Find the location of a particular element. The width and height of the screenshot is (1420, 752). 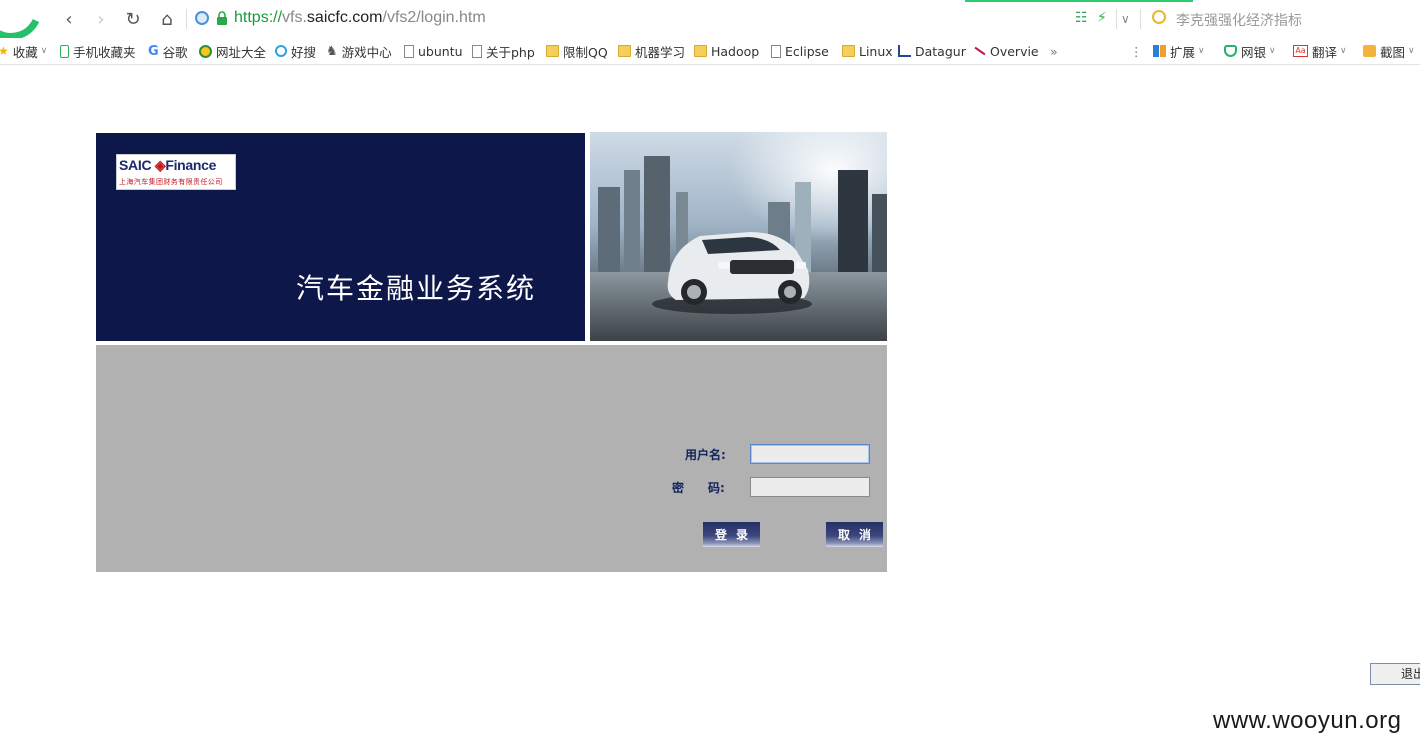

bookmark-limit-qq: 限制QQ is located at coordinates (577, 51).